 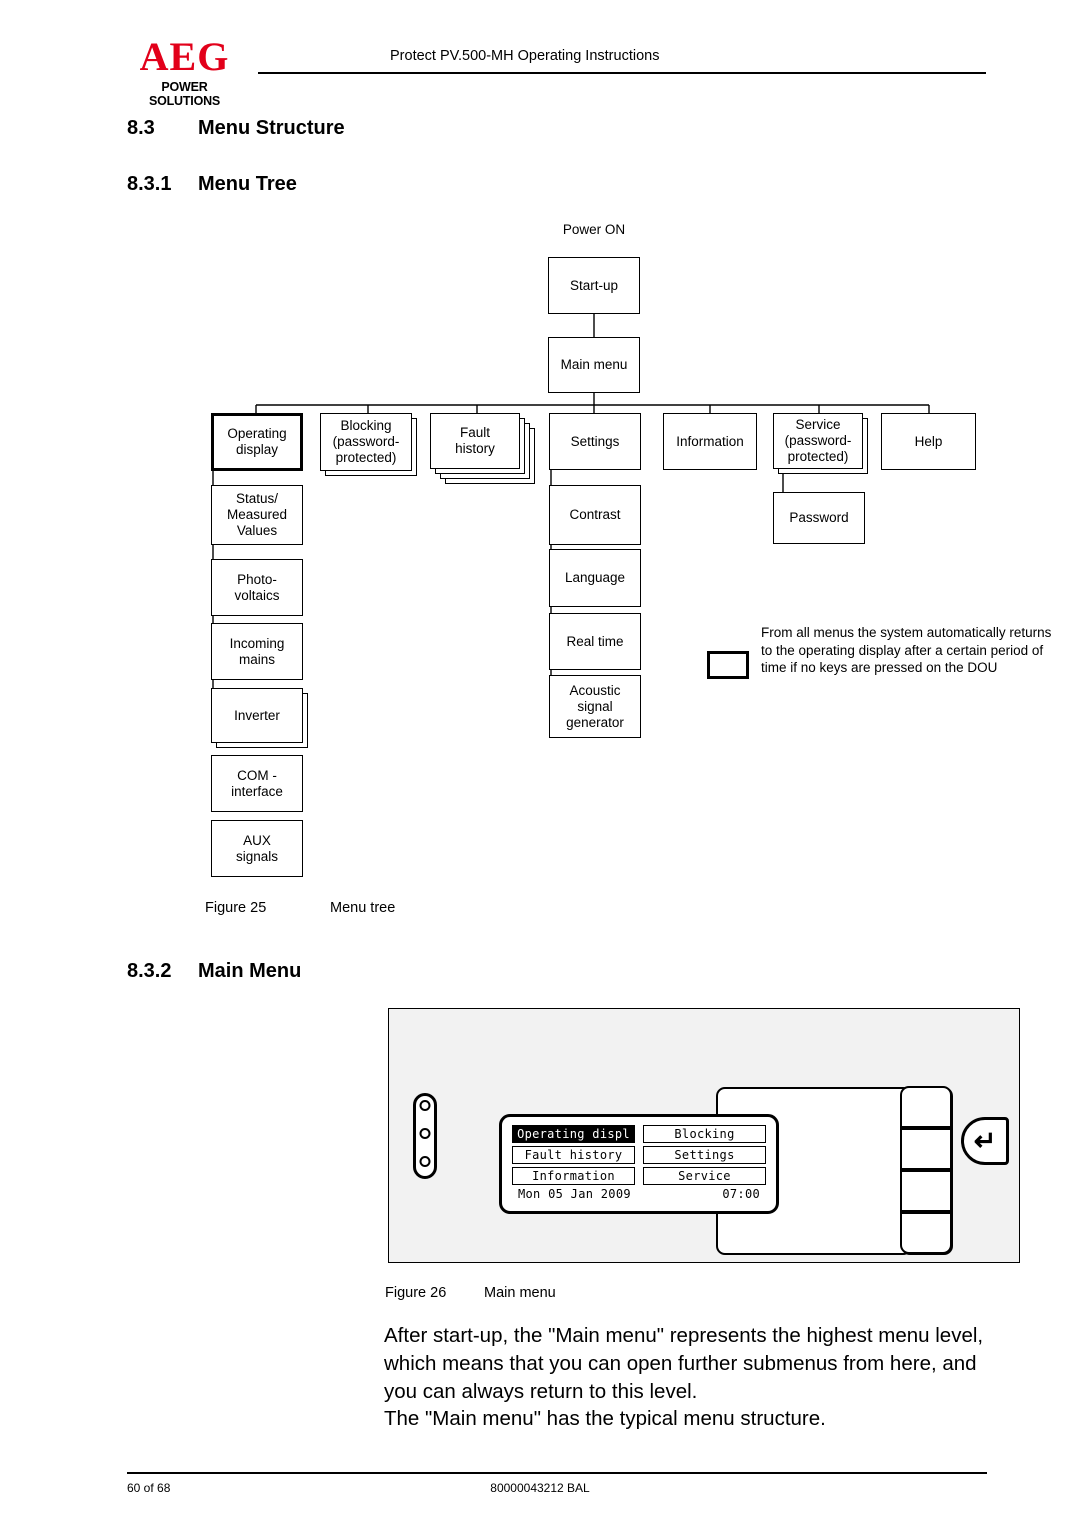 I want to click on tree-node-operating-display: Operating display, so click(x=257, y=442).